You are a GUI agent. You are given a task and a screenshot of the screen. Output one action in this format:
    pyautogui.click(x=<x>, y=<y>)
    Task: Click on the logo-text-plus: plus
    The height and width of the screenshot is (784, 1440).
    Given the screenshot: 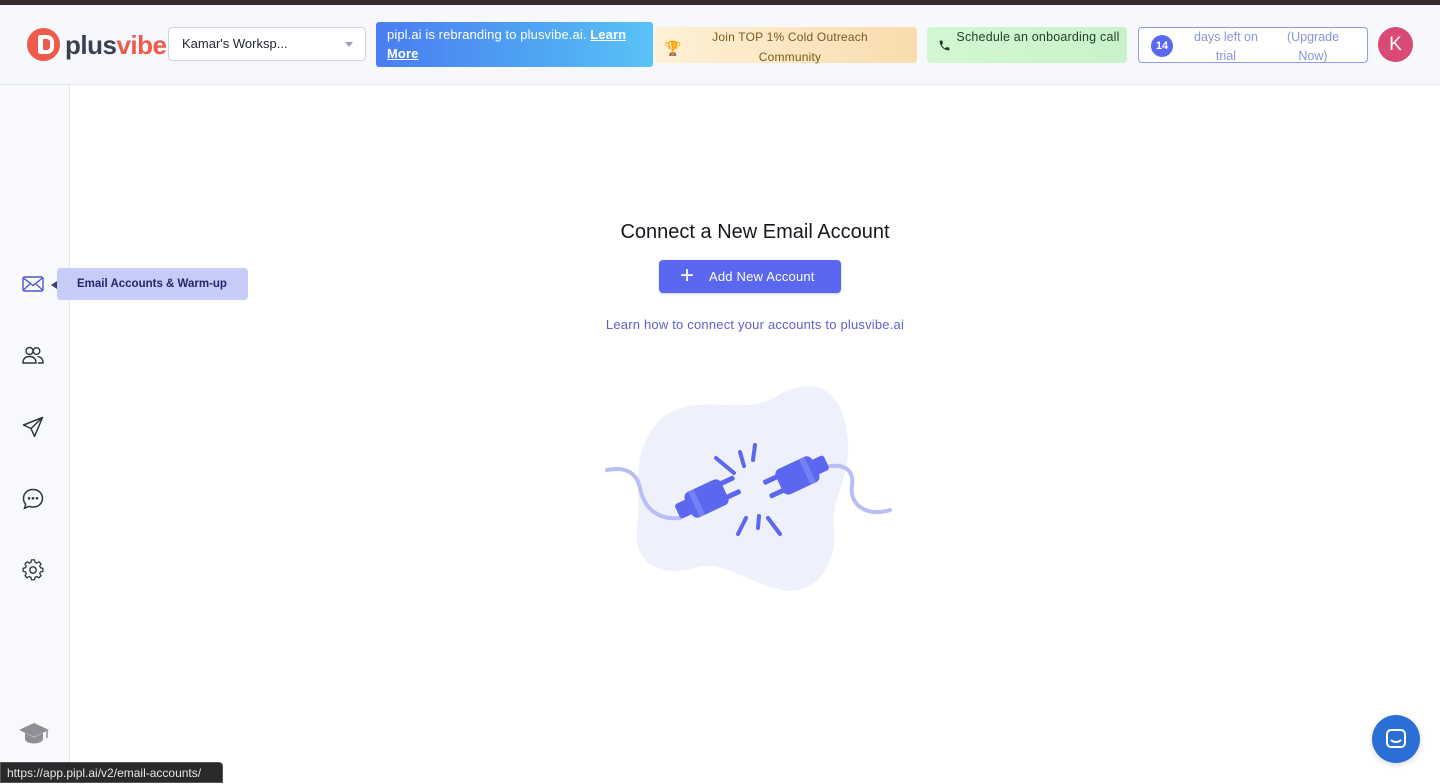 What is the action you would take?
    pyautogui.click(x=91, y=44)
    